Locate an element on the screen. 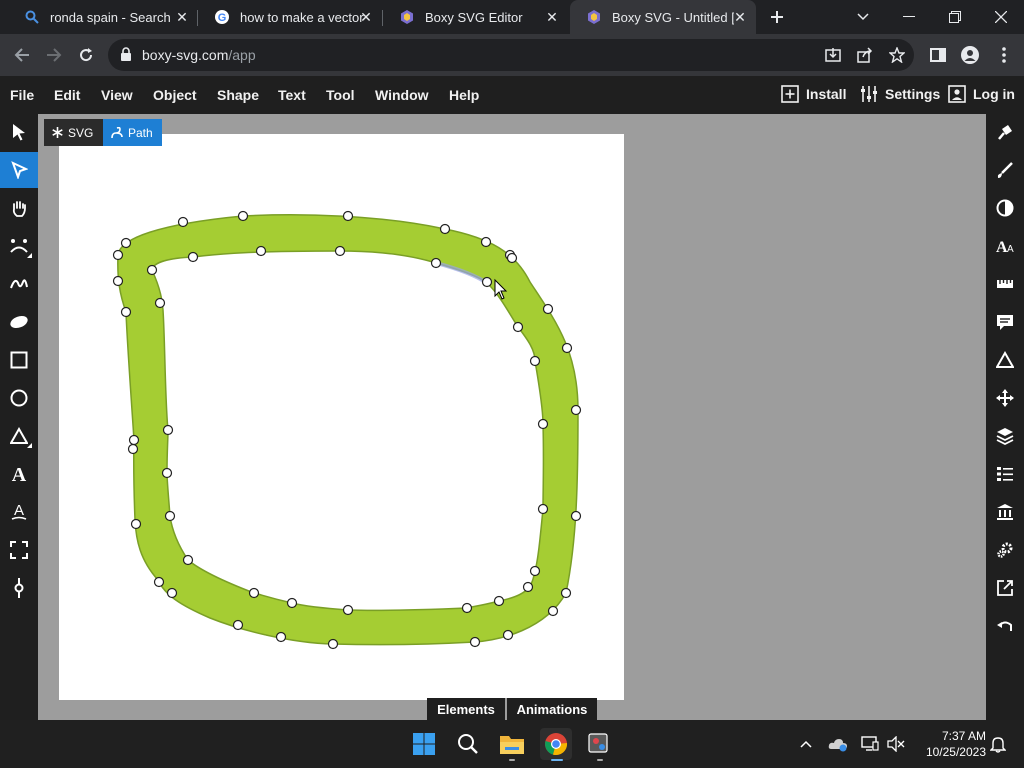  file-explorer-icon is located at coordinates (512, 744).